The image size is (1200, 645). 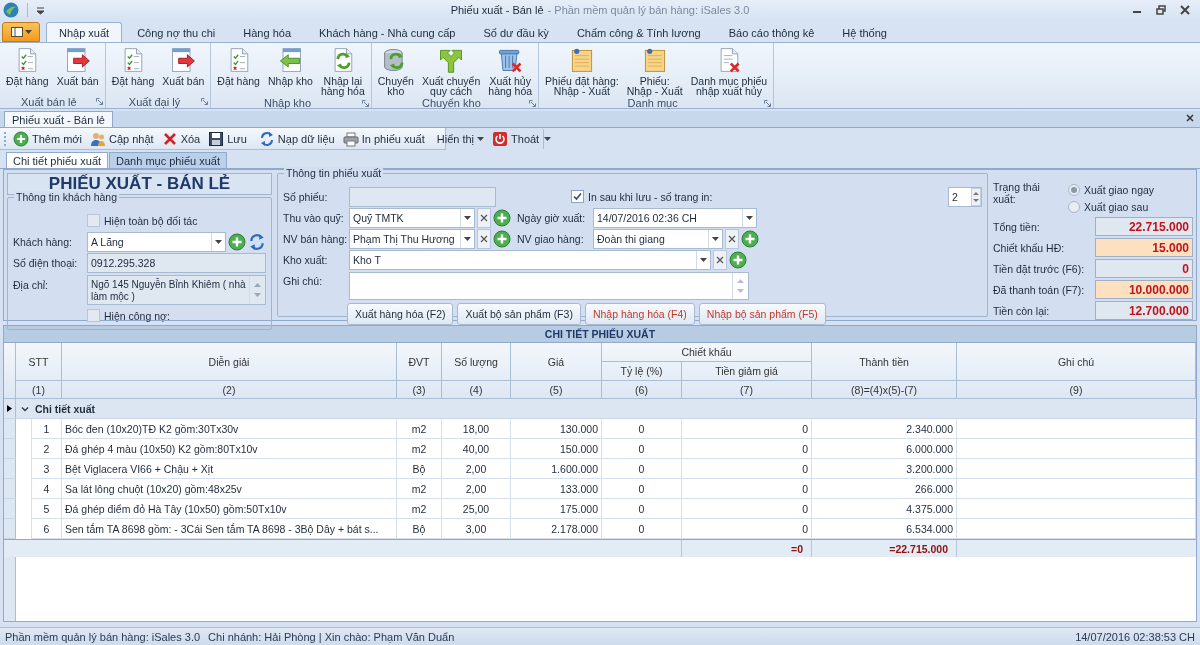 What do you see at coordinates (216, 138) in the screenshot?
I see `save-icon` at bounding box center [216, 138].